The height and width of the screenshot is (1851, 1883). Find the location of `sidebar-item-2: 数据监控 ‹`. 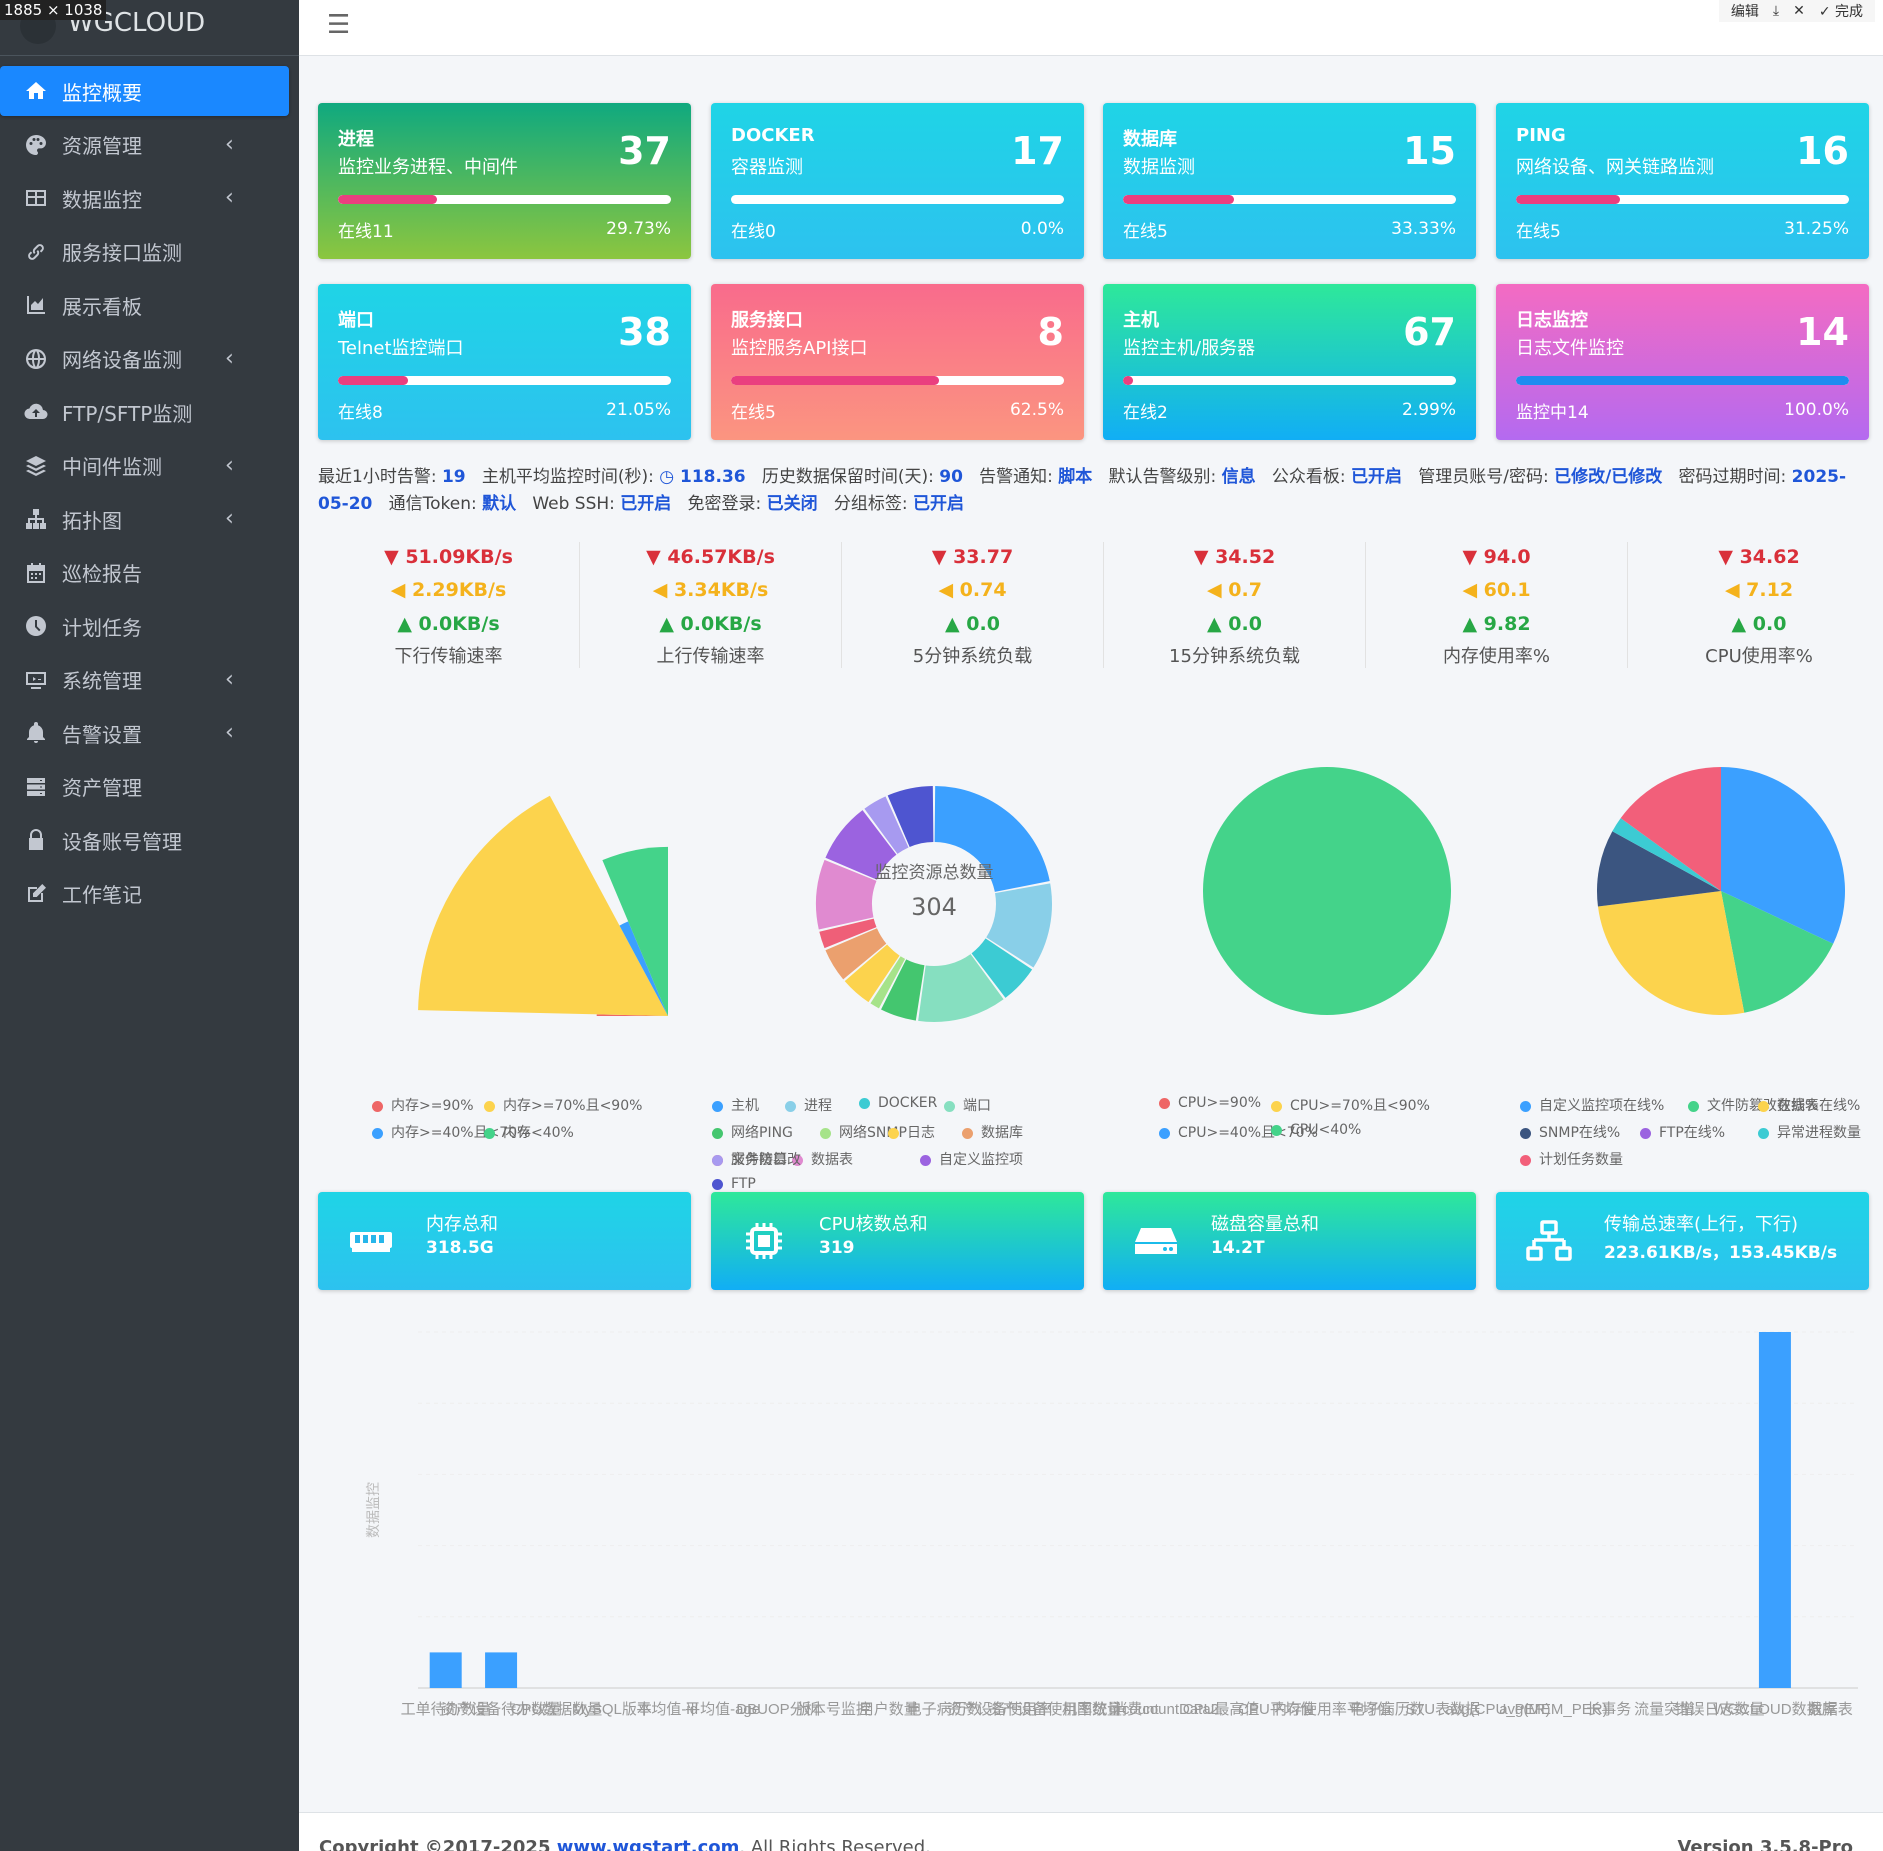

sidebar-item-2: 数据监控 ‹ is located at coordinates (144, 198).